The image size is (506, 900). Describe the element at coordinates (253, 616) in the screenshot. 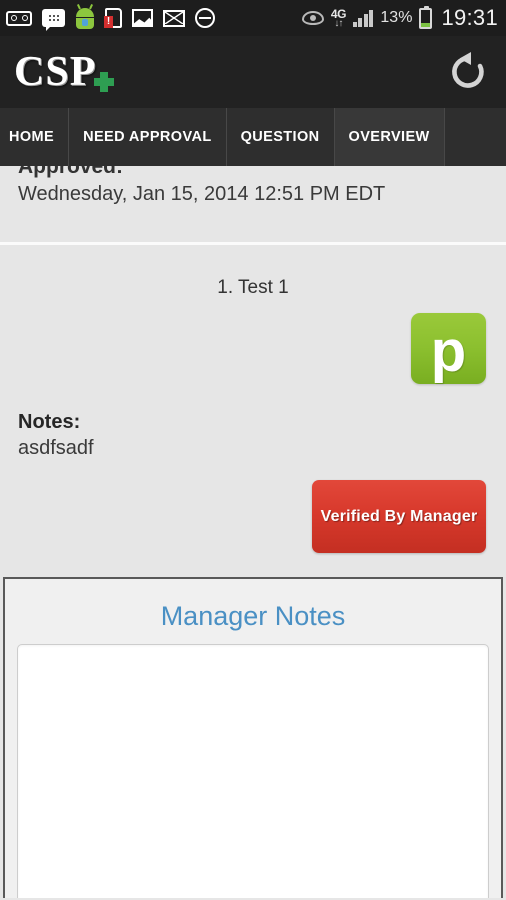

I see `manager-notes-title: Manager Notes` at that location.